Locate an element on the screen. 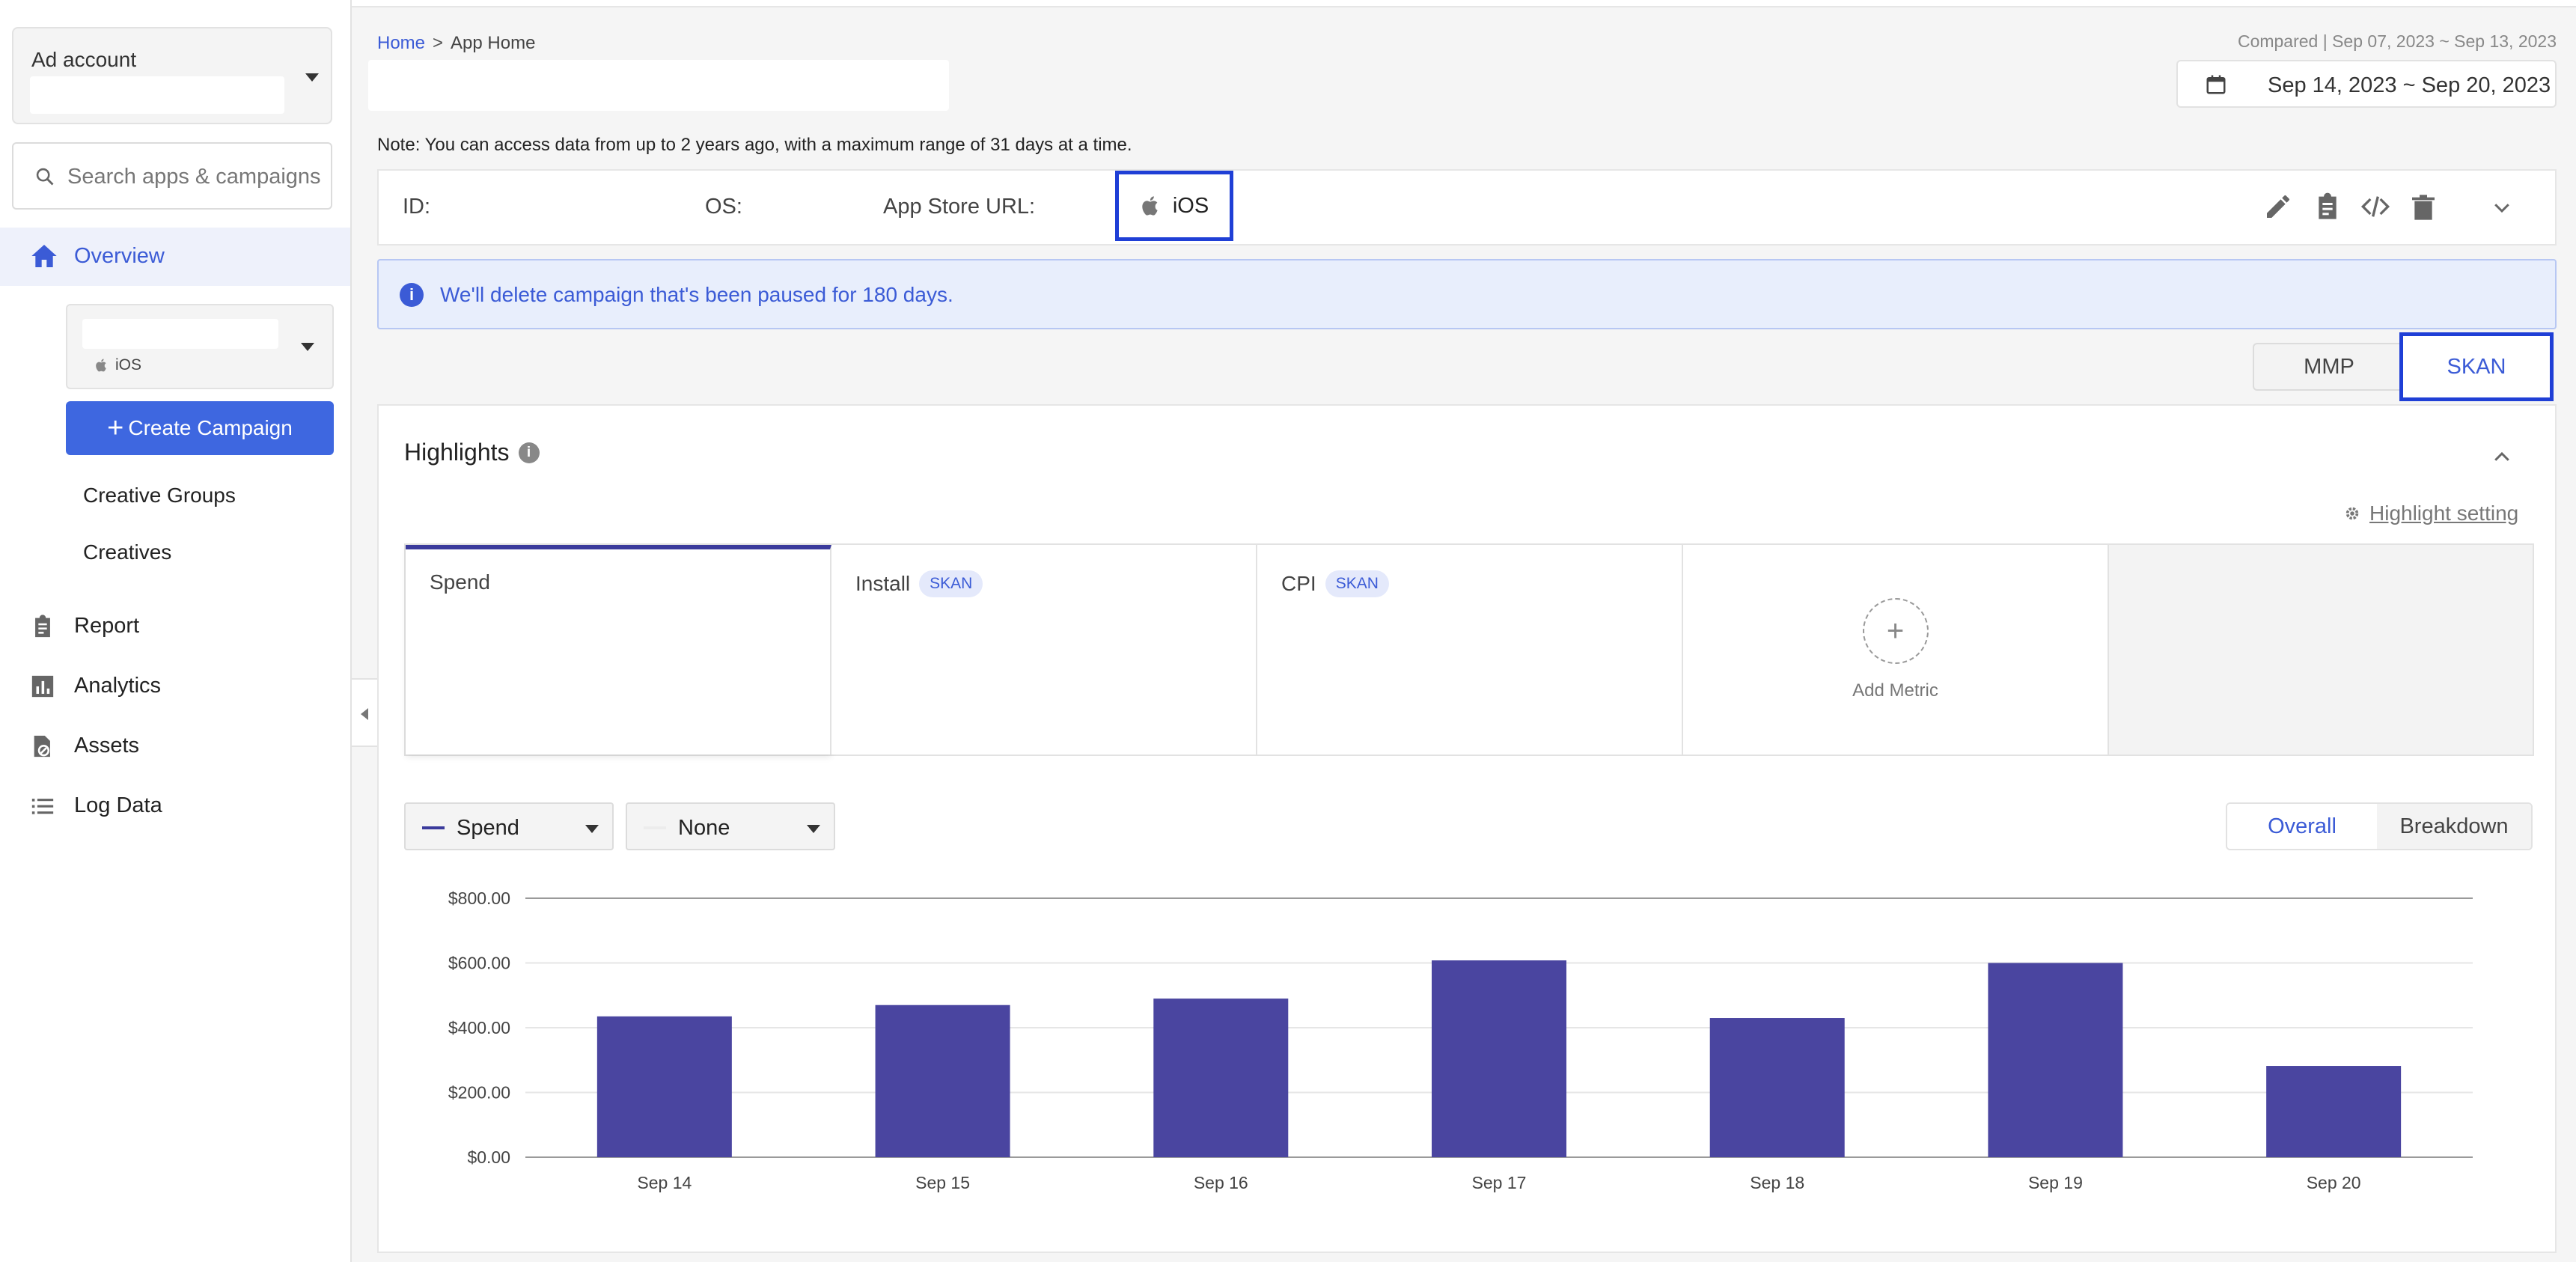 The height and width of the screenshot is (1262, 2576). metric-tile-install: Install SKAN is located at coordinates (1044, 650).